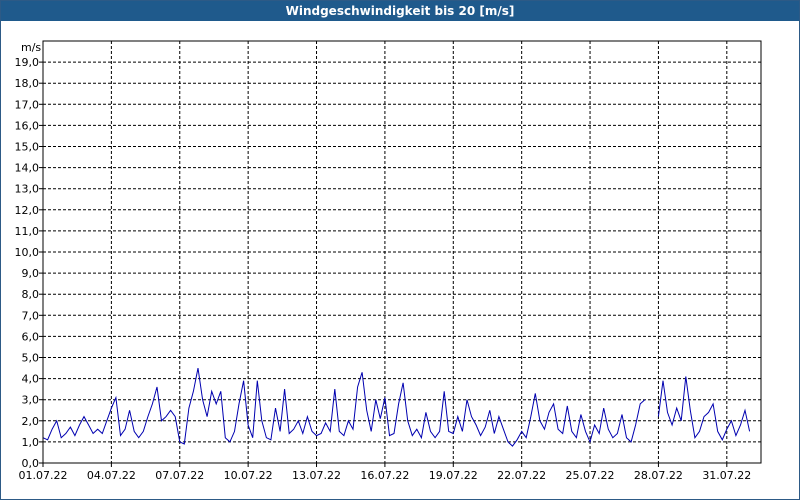 This screenshot has height=500, width=800. What do you see at coordinates (111, 475) in the screenshot?
I see `x-tick-label: 04.07.22` at bounding box center [111, 475].